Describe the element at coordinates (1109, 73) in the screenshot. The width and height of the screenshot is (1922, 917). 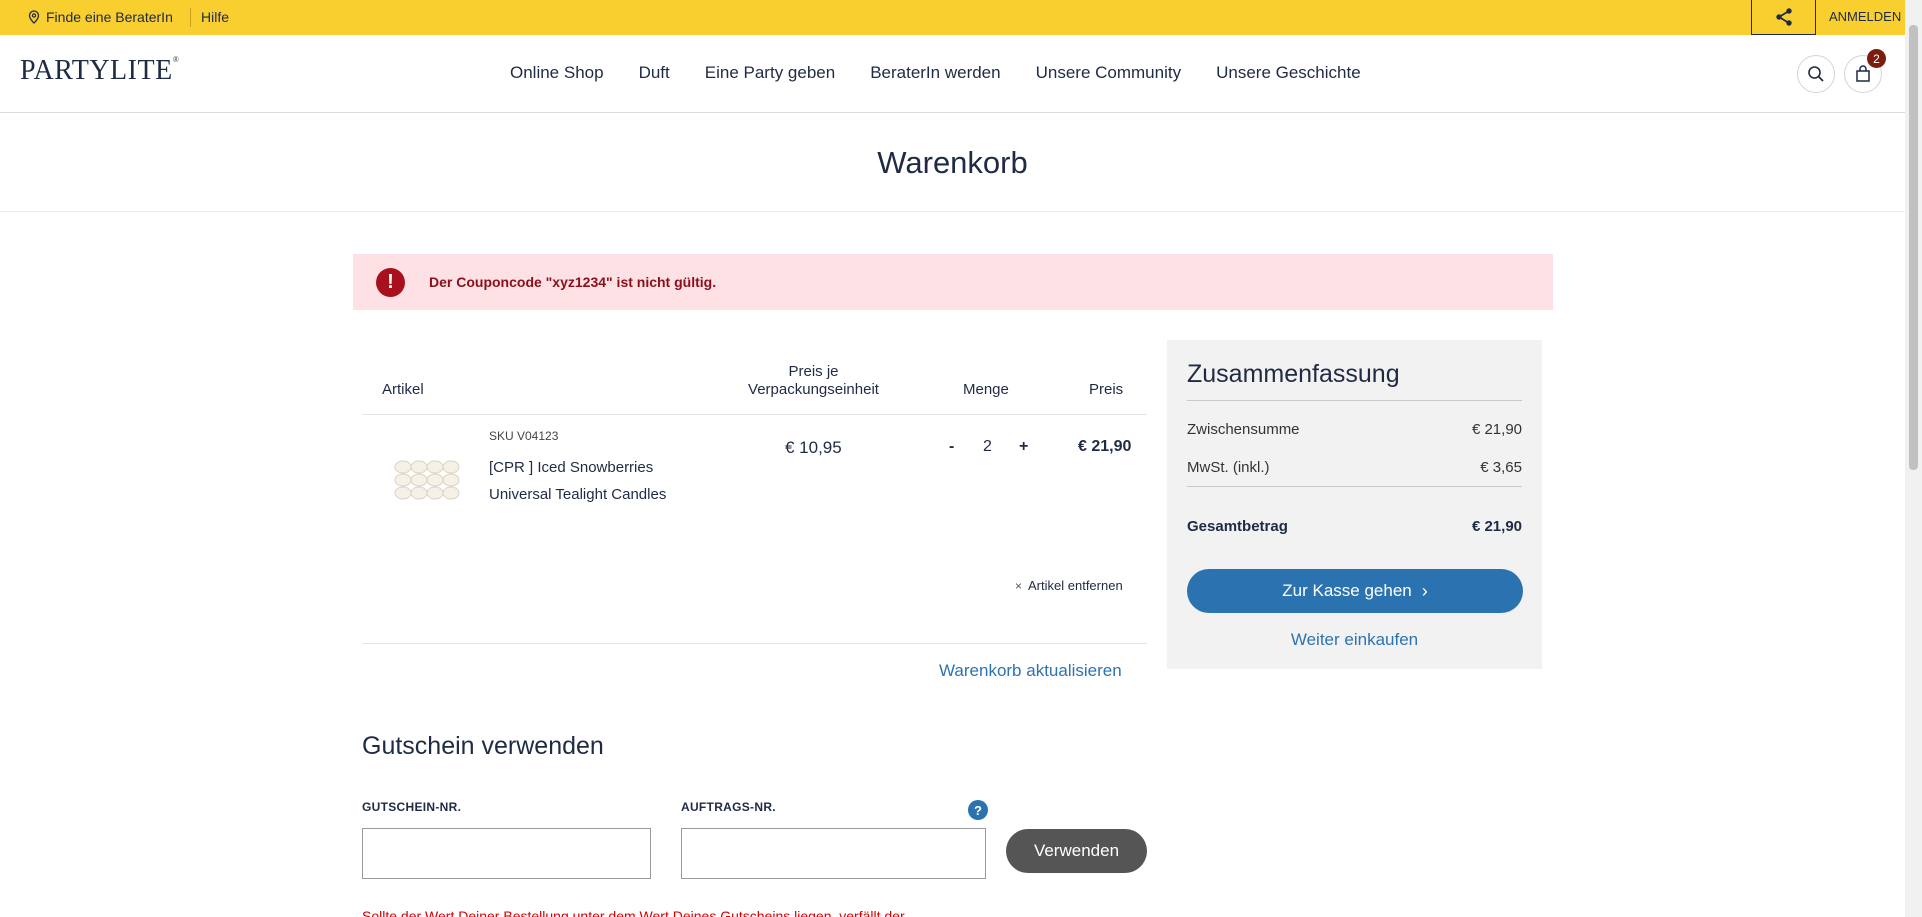
I see `nav-unsere-community: Unsere Community` at that location.